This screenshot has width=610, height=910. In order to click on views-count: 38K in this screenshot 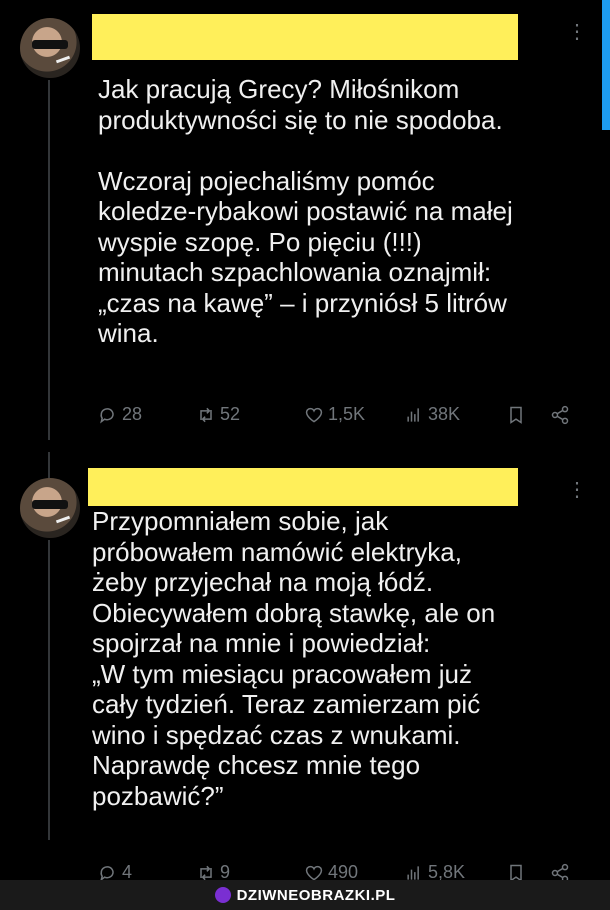, I will do `click(444, 414)`.